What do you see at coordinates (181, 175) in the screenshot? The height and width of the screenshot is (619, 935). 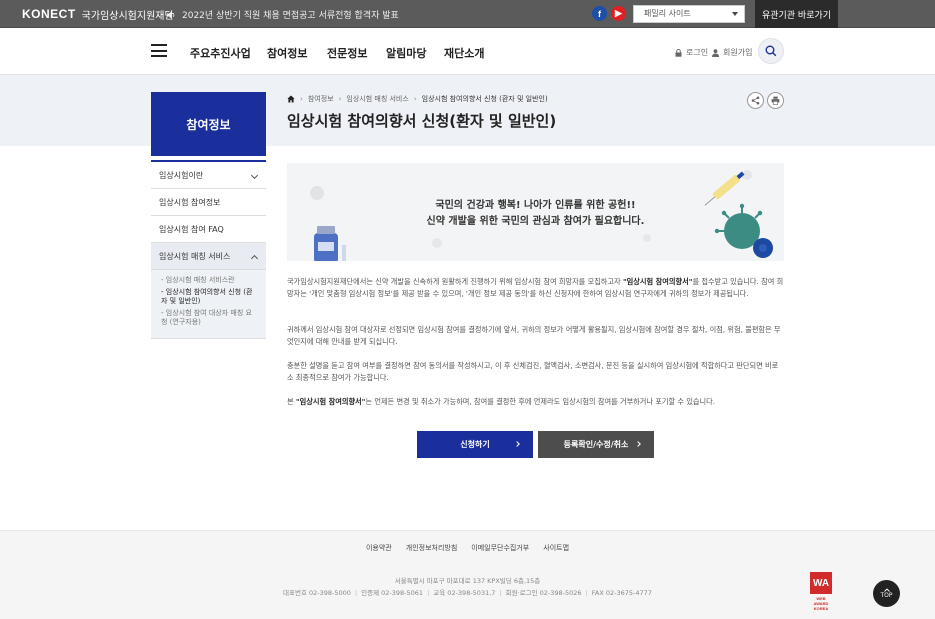 I see `sidebar-item-label: 임상시험이란` at bounding box center [181, 175].